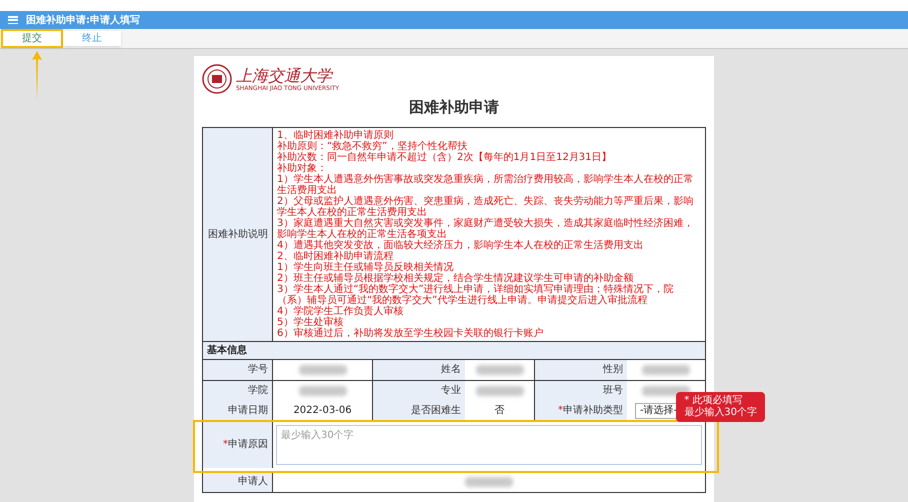 This screenshot has height=502, width=908. I want to click on instruction-line: 3）学生本人通过“我的数字交大”进行线上申请，详细如实填写申请理由；特殊情况下，院（系）辅导员可通过“我的数字交大”代学生进行线上申请。申请提交后进入审批流程, so click(476, 295).